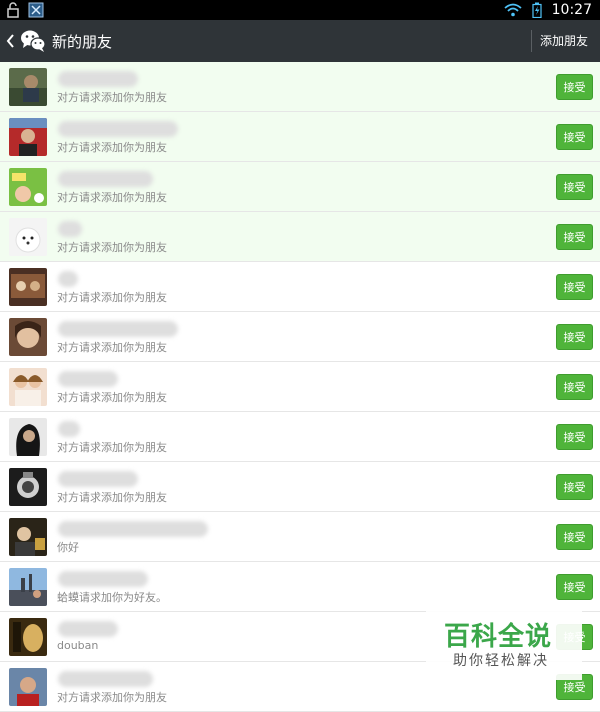 The height and width of the screenshot is (712, 600). What do you see at coordinates (13, 10) in the screenshot?
I see `lock-icon` at bounding box center [13, 10].